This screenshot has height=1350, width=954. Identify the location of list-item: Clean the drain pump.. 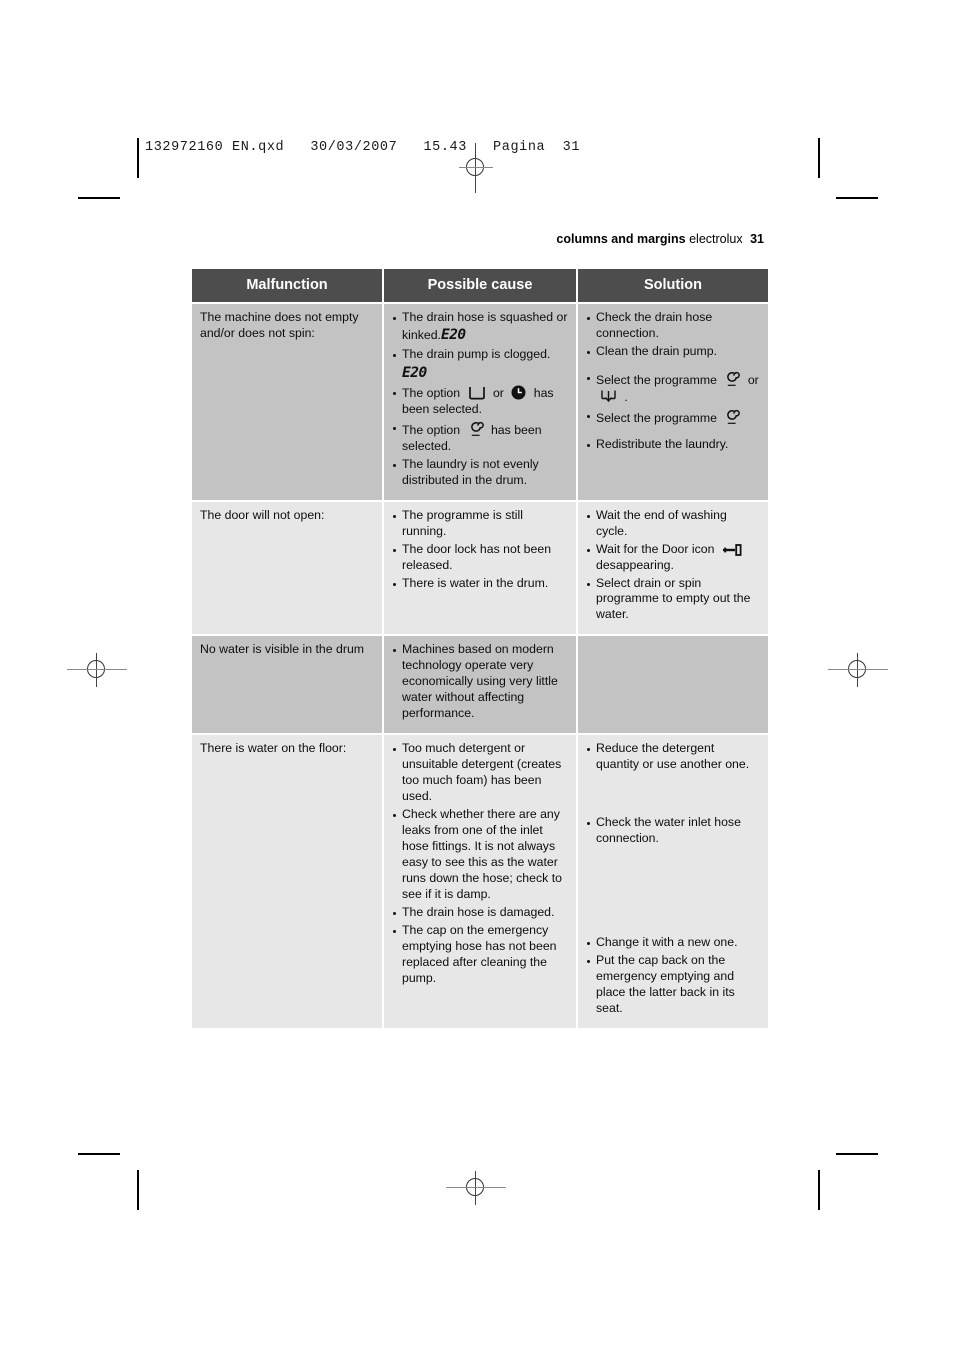
(673, 352).